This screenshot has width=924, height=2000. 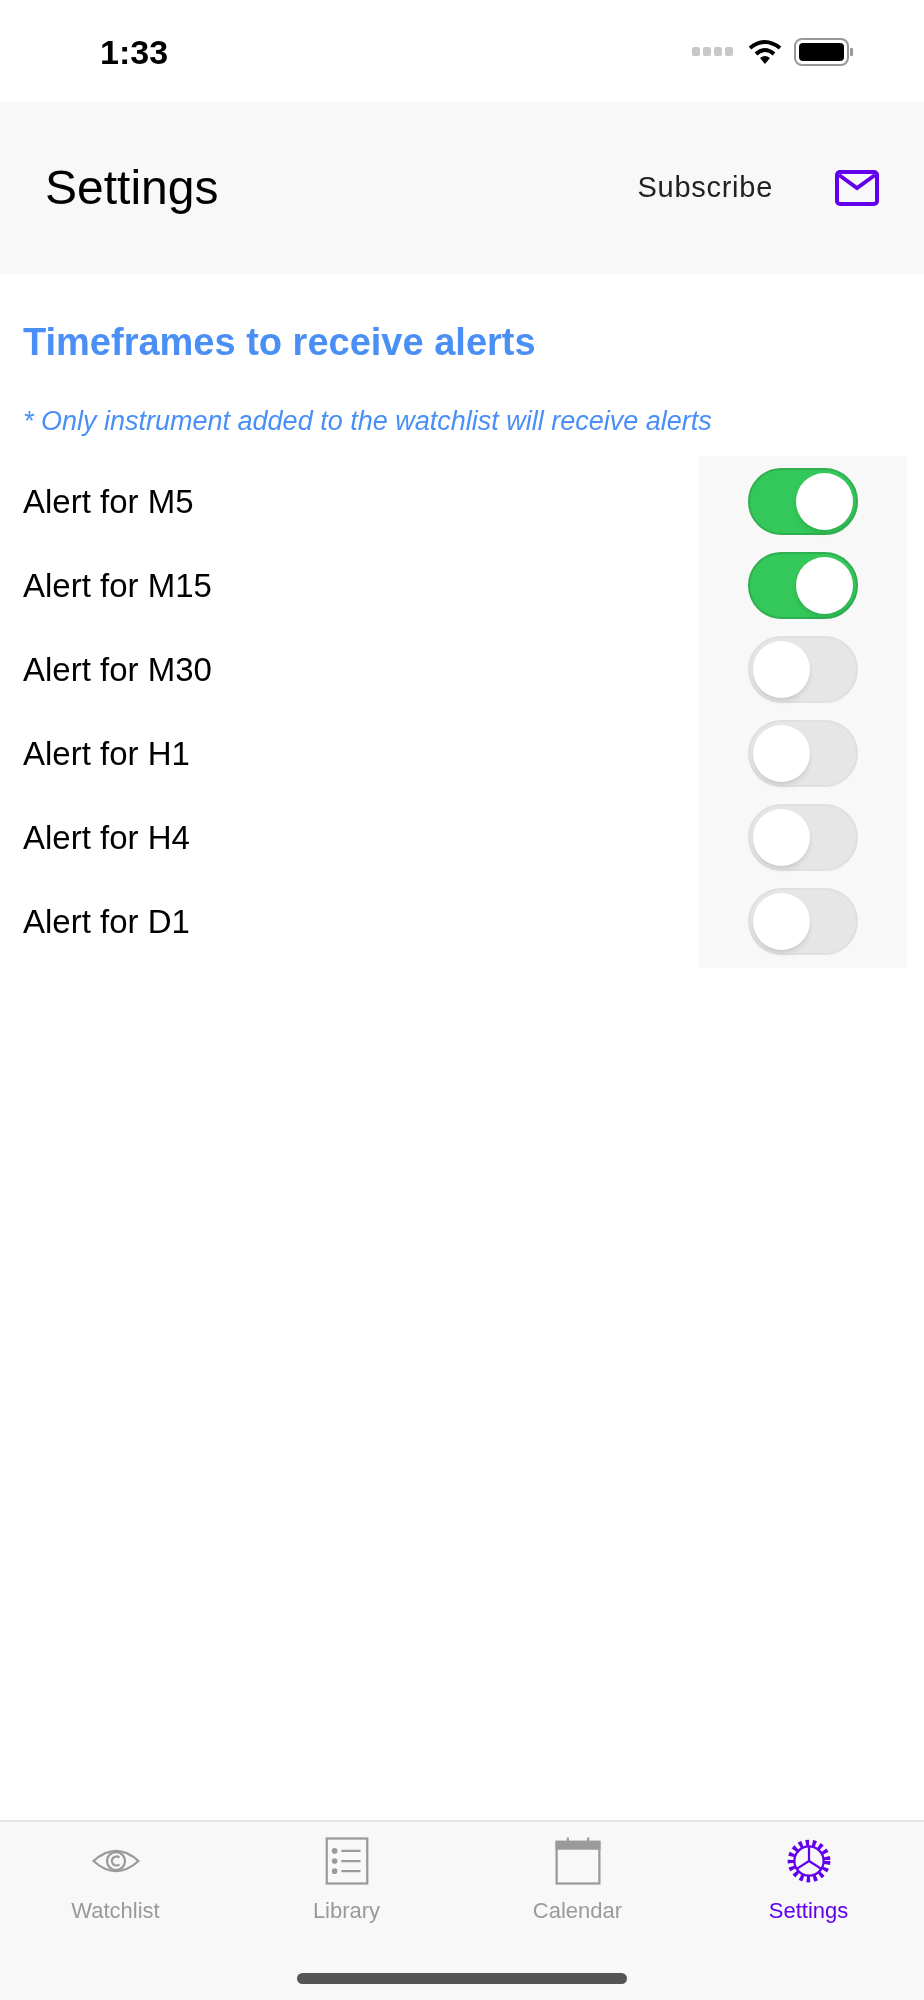 I want to click on section-title: Timeframes to receive alerts, so click(x=280, y=342).